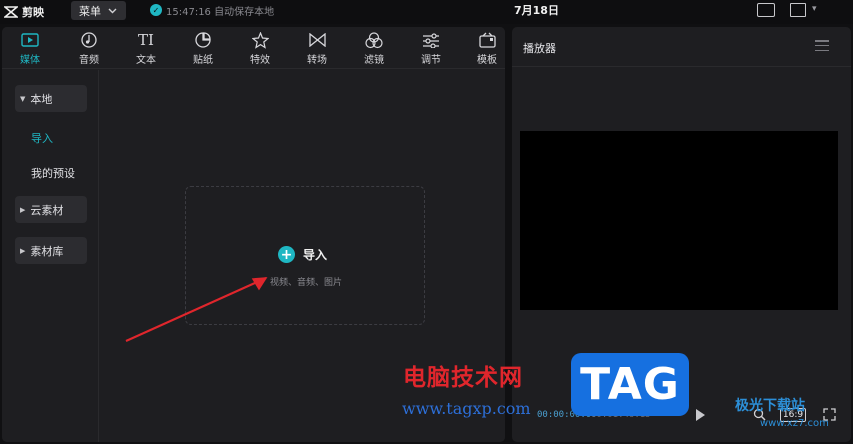 This screenshot has height=444, width=853. What do you see at coordinates (539, 48) in the screenshot?
I see `player-title: 播放器` at bounding box center [539, 48].